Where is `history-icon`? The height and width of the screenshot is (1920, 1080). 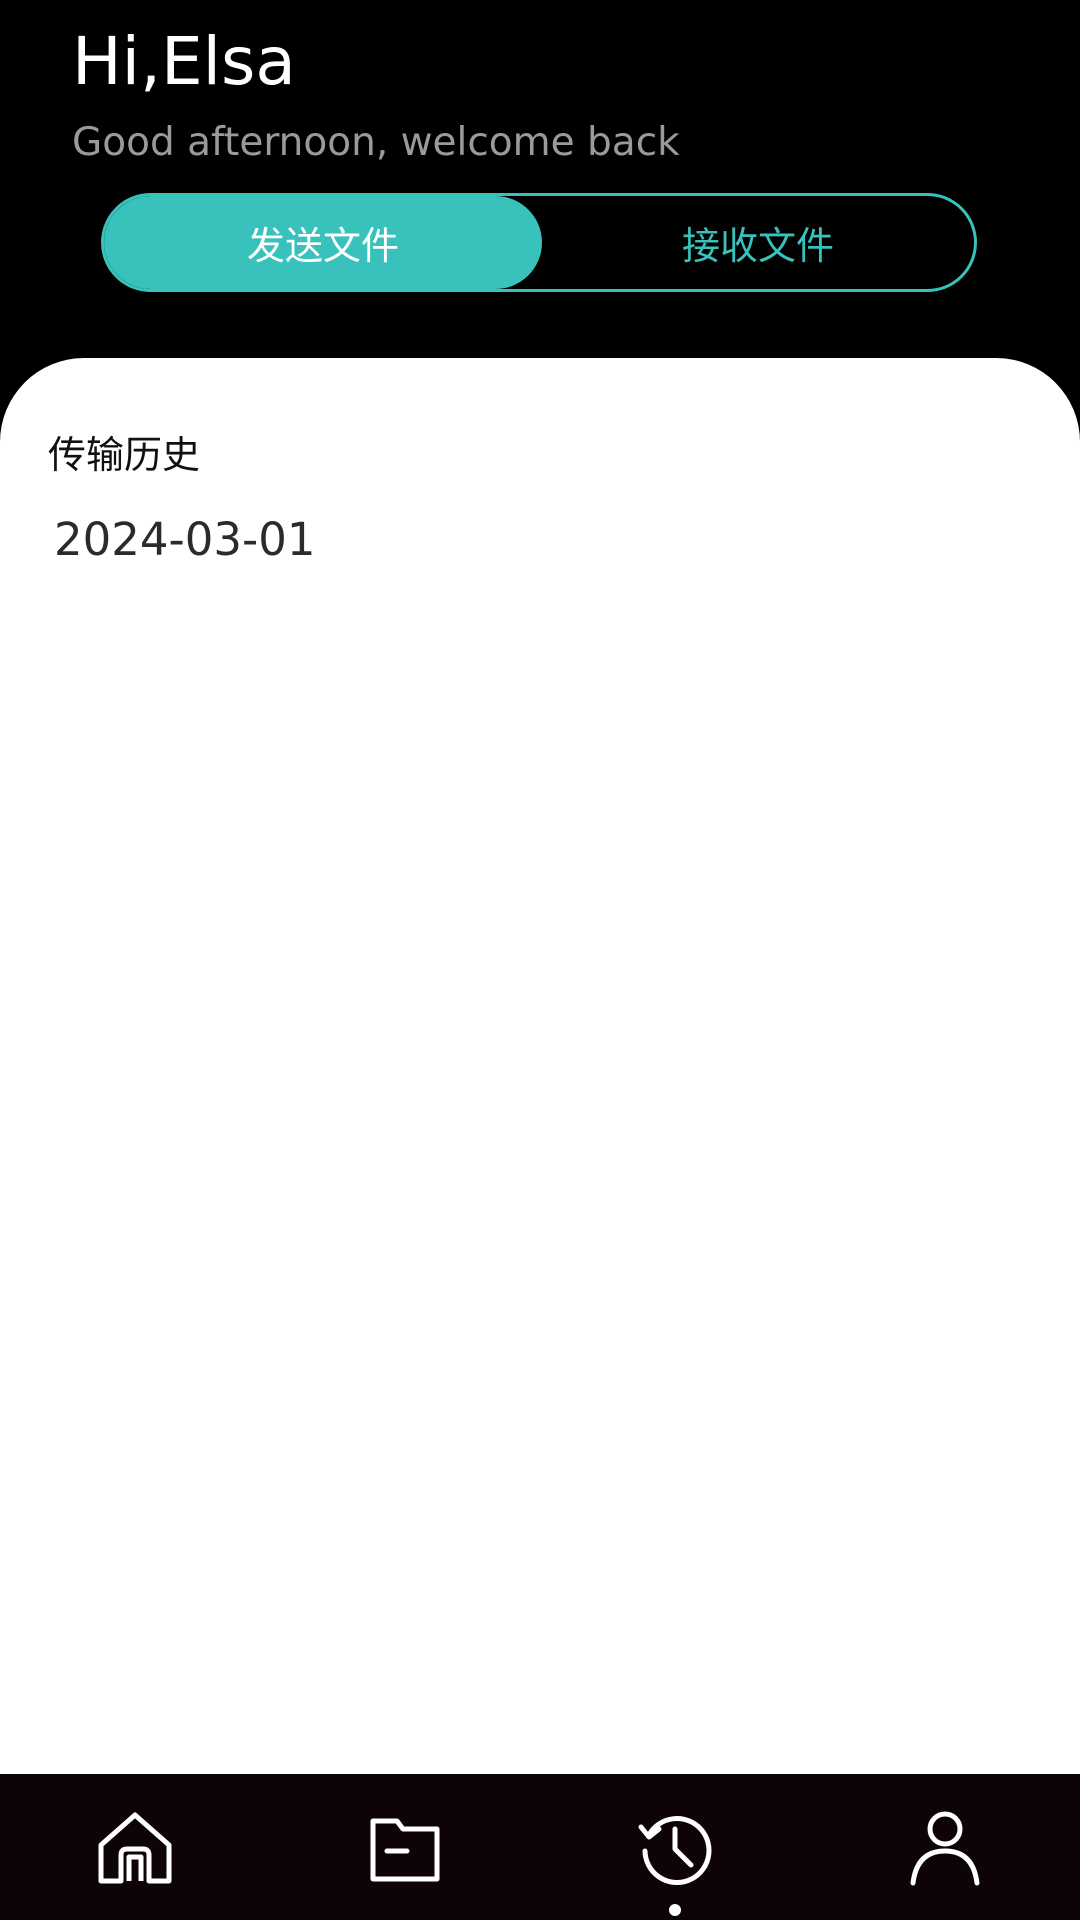 history-icon is located at coordinates (675, 1850).